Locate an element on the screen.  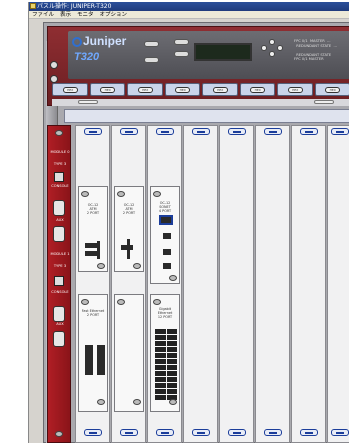
fpc-ejector-bottom is located at coordinates (59, 434).